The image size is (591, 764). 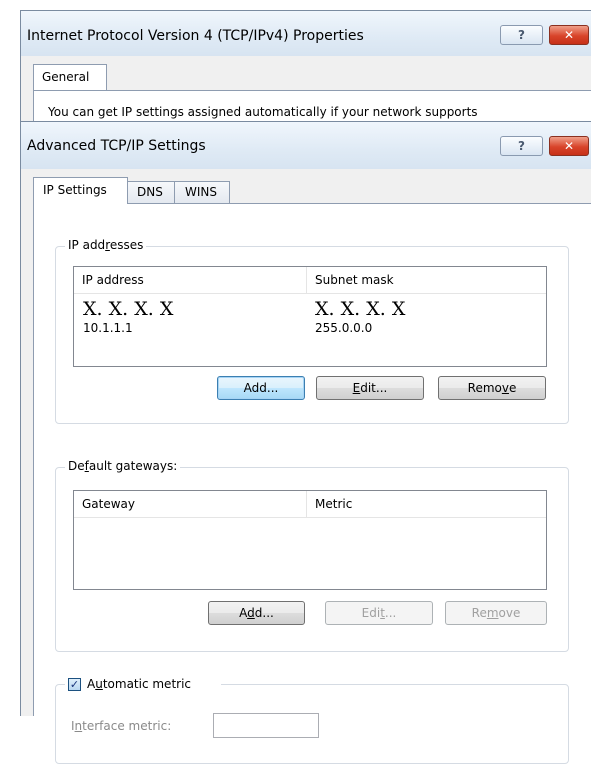 I want to click on automatic-metric-checkbox: ✓, so click(x=74, y=684).